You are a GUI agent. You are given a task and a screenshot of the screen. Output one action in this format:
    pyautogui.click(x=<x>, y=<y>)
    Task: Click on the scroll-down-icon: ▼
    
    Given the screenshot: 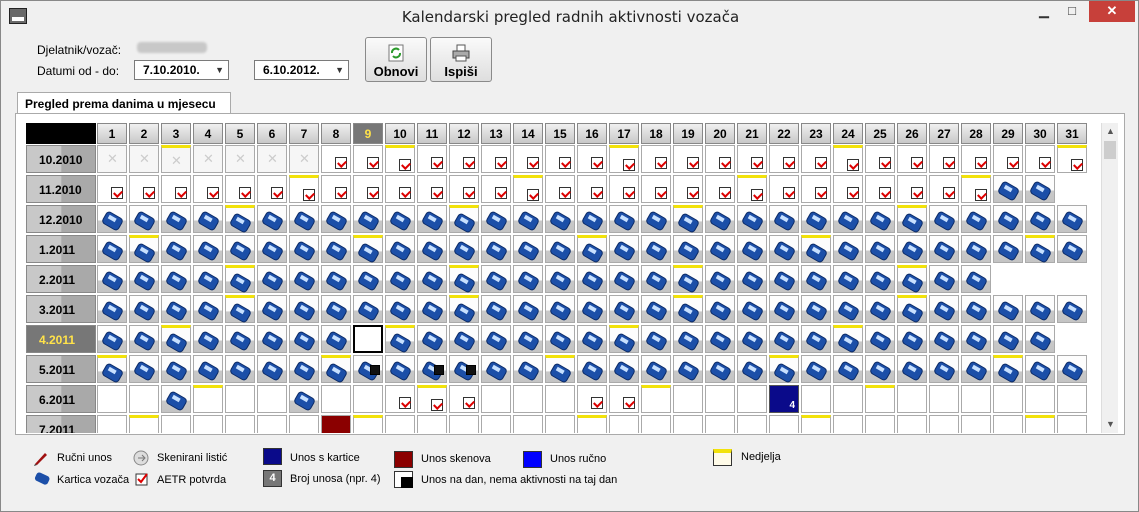 What is the action you would take?
    pyautogui.click(x=1110, y=424)
    